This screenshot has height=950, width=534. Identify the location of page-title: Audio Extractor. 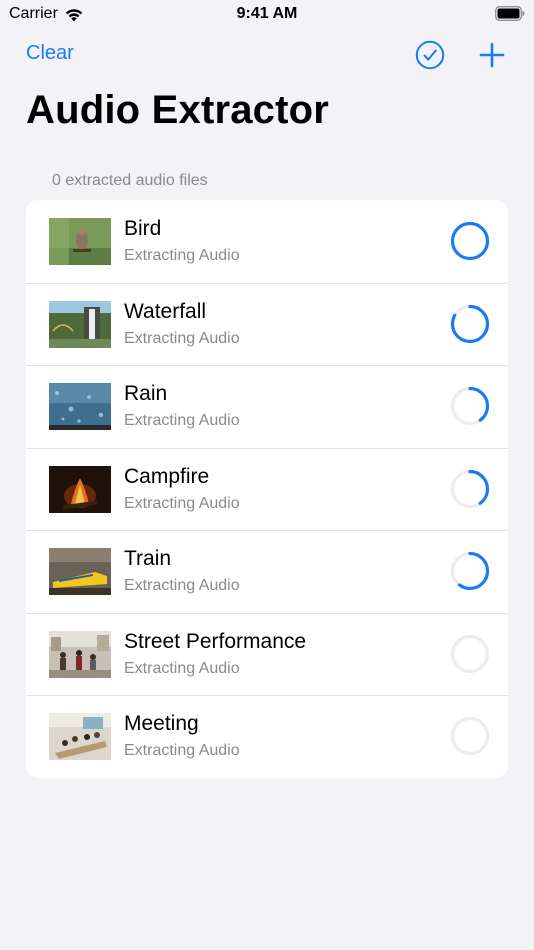
(178, 110).